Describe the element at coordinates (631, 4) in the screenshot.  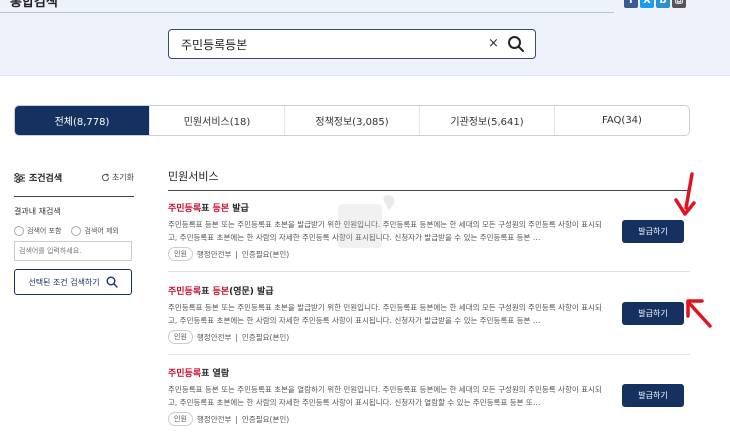
I see `facebook-icon: f` at that location.